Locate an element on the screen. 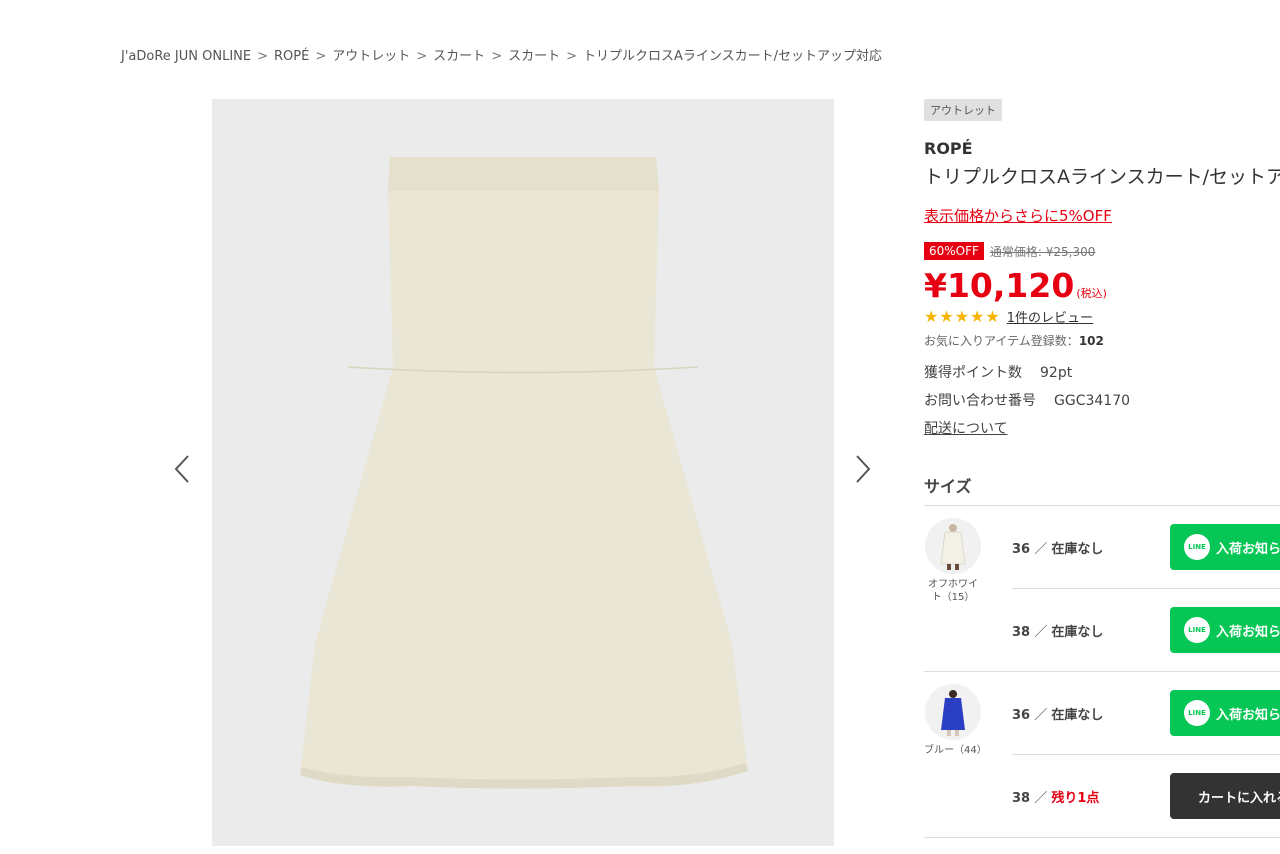 Image resolution: width=1280 pixels, height=854 pixels. tax-label: (税込) is located at coordinates (1091, 293).